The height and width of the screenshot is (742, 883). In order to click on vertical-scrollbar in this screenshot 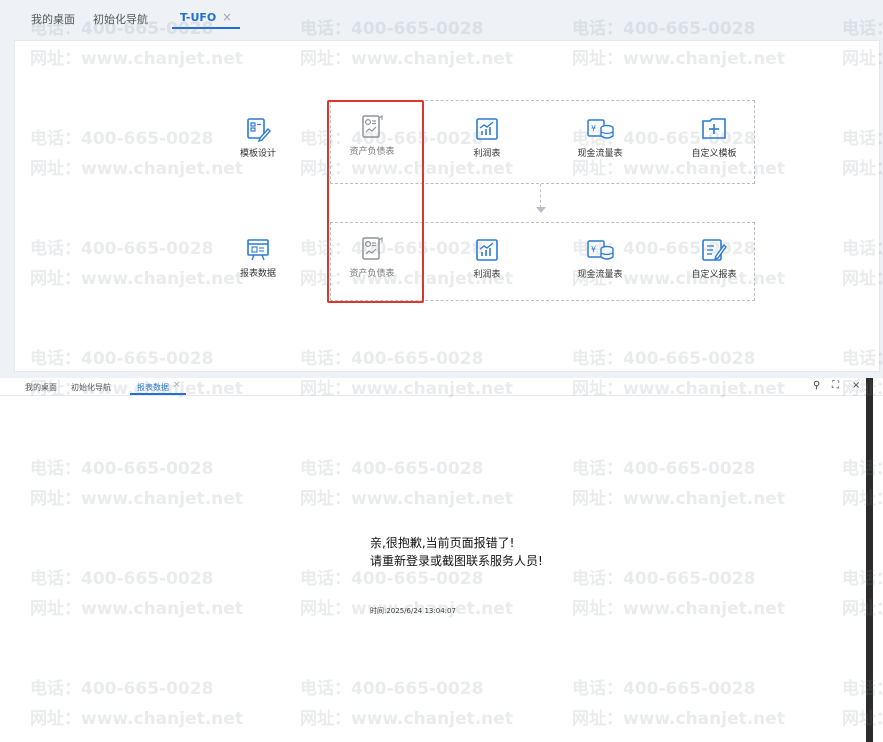, I will do `click(869, 560)`.